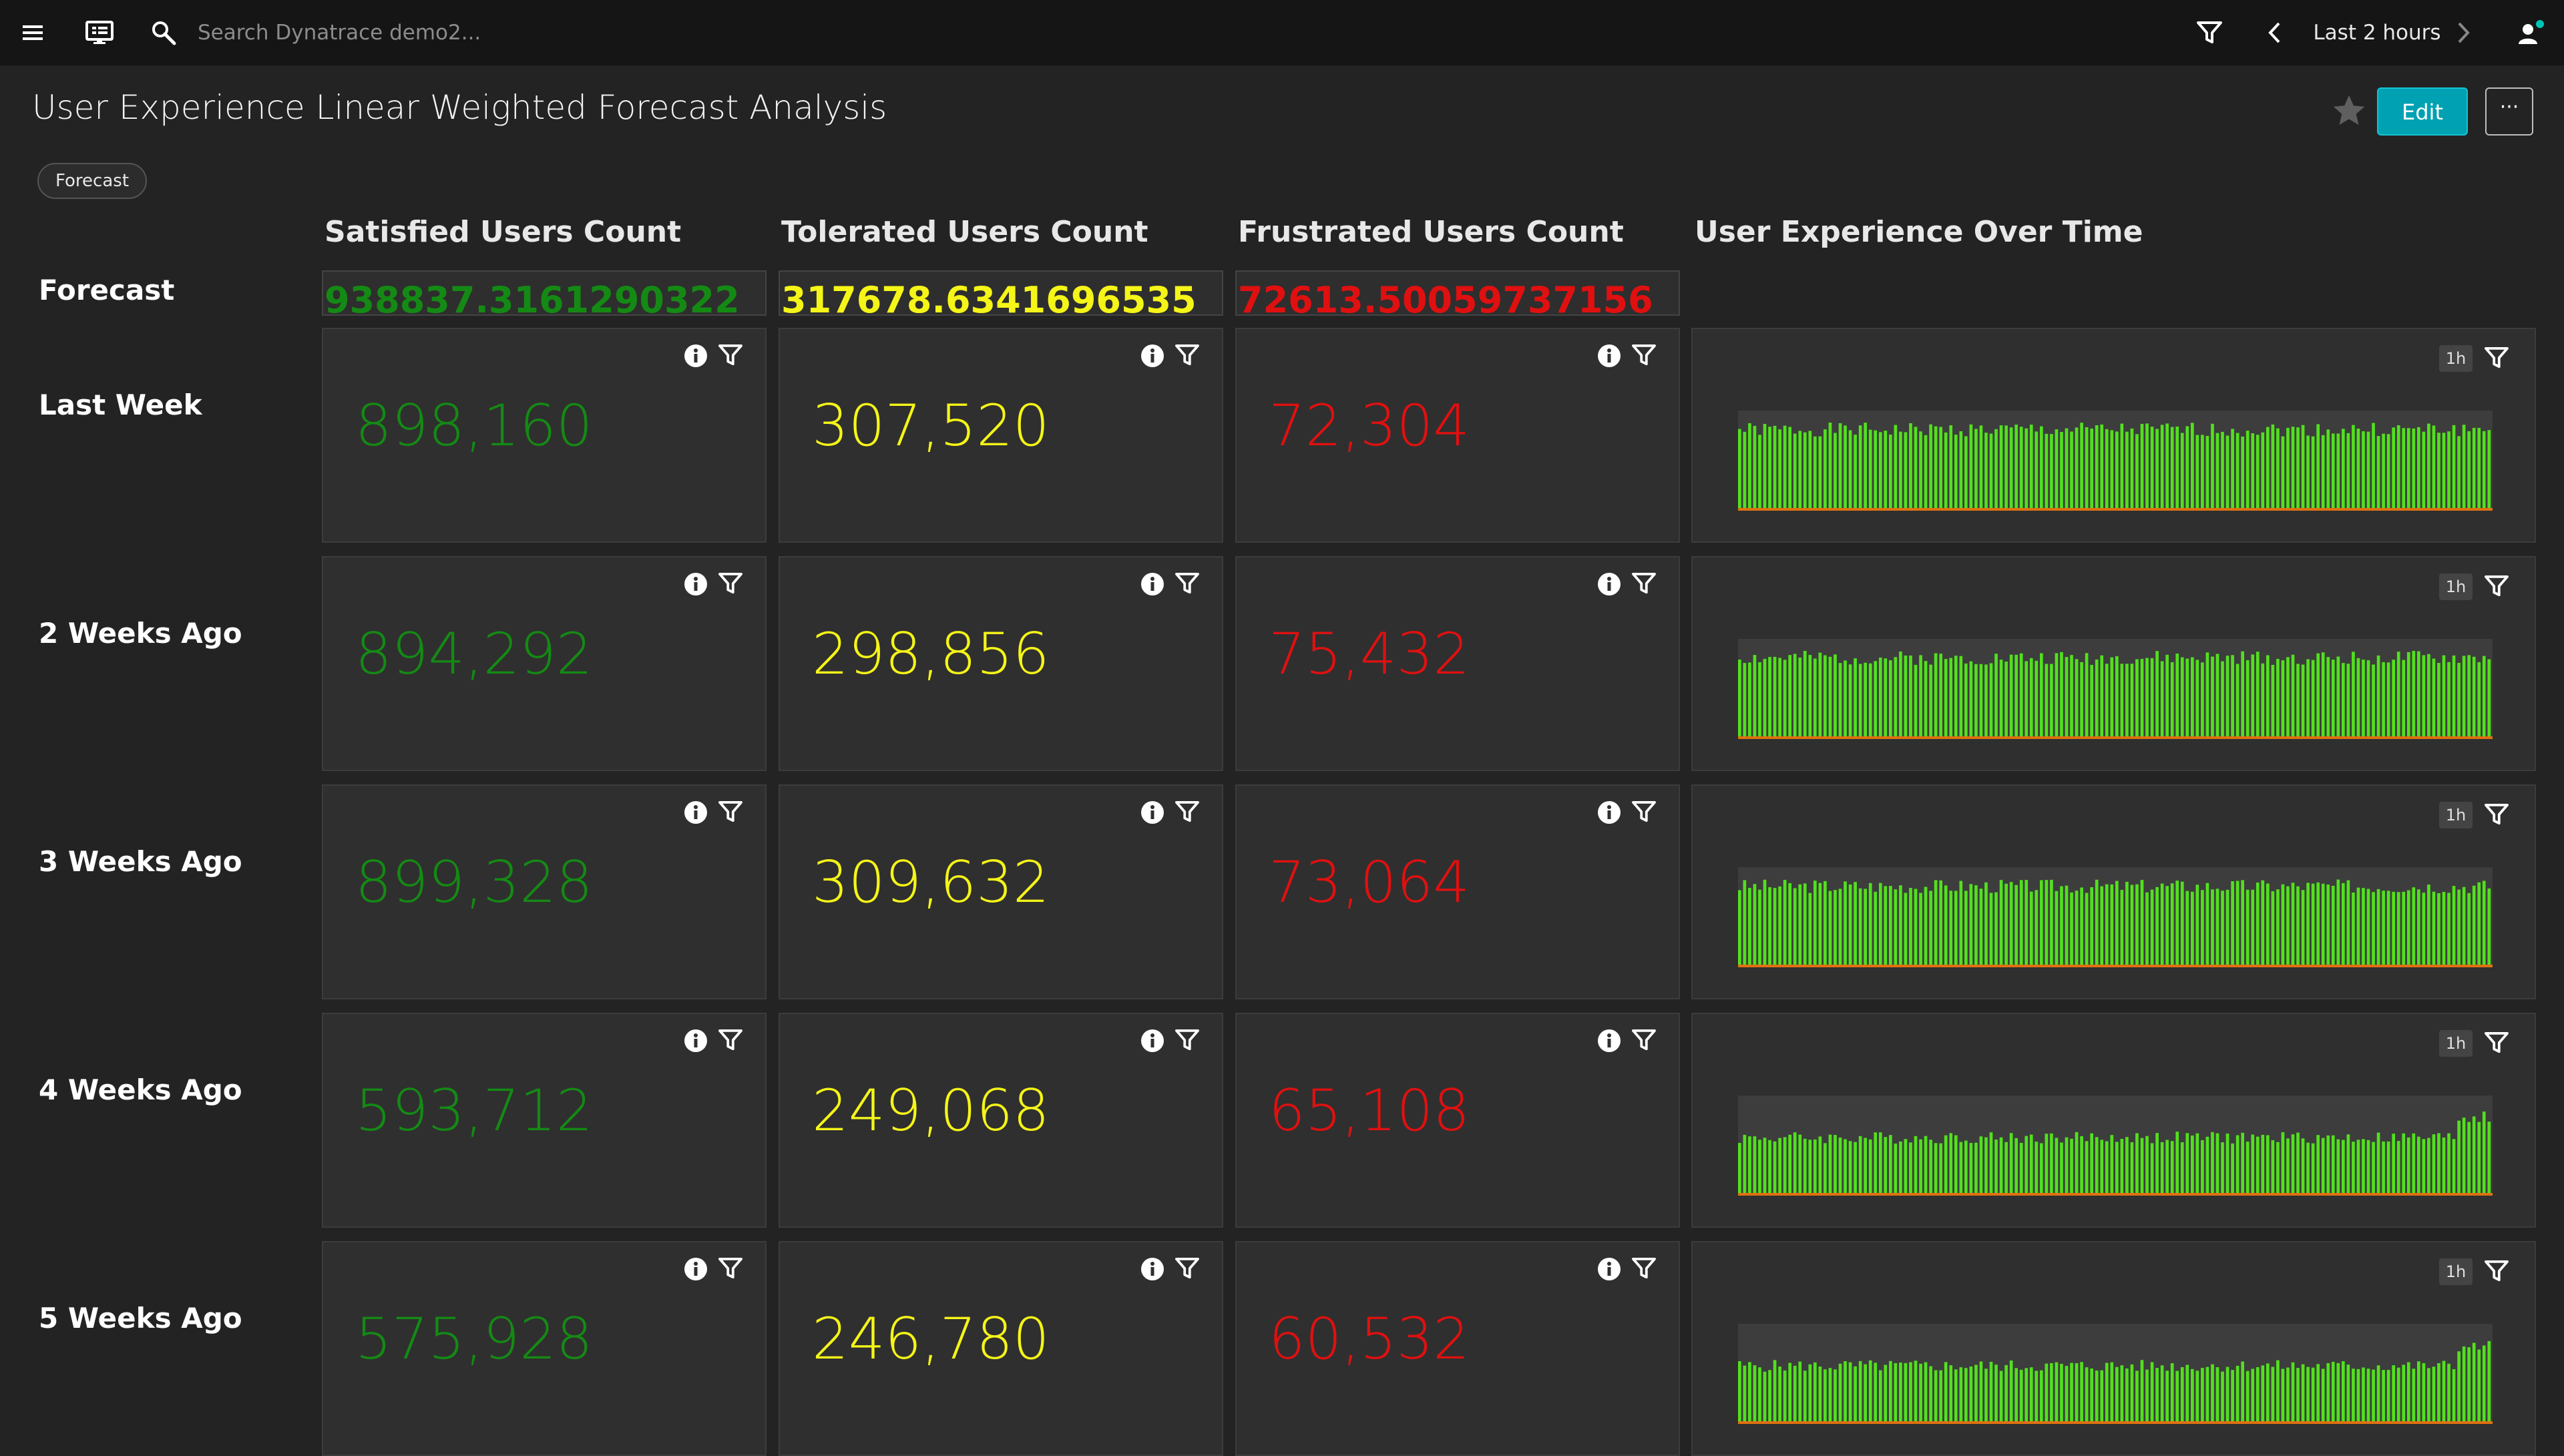 This screenshot has width=2564, height=1456. I want to click on tolerated-tile-2-weeks-ago: 298,856, so click(1001, 663).